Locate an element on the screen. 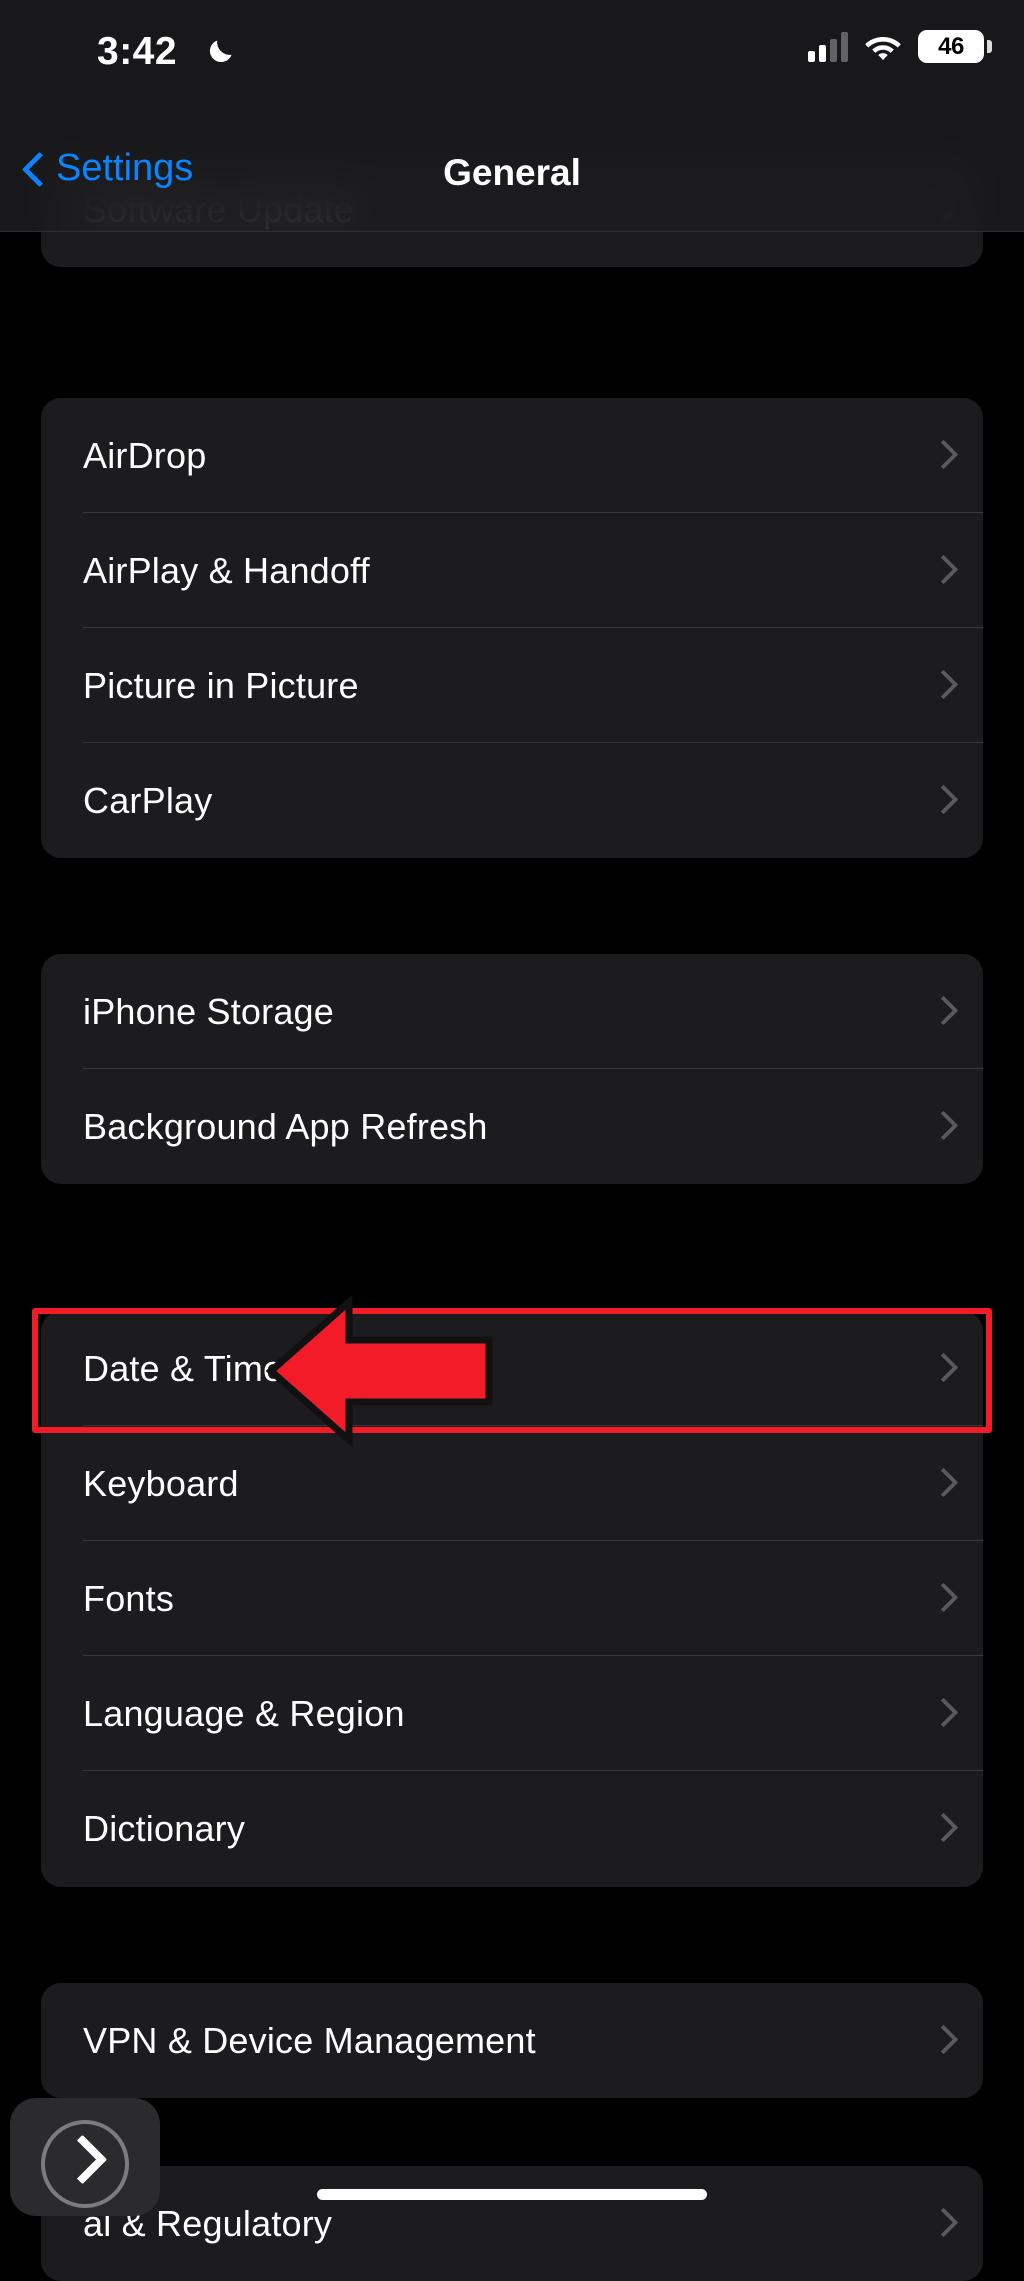 This screenshot has height=2281, width=1024. settings-row-vpn-device-management: VPN & Device Management is located at coordinates (512, 2040).